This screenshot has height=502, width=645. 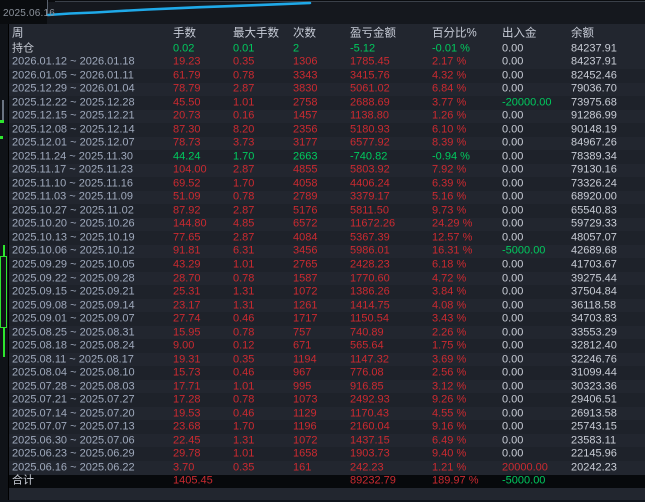 I want to click on cell-max-lots: 1.31, so click(x=244, y=291).